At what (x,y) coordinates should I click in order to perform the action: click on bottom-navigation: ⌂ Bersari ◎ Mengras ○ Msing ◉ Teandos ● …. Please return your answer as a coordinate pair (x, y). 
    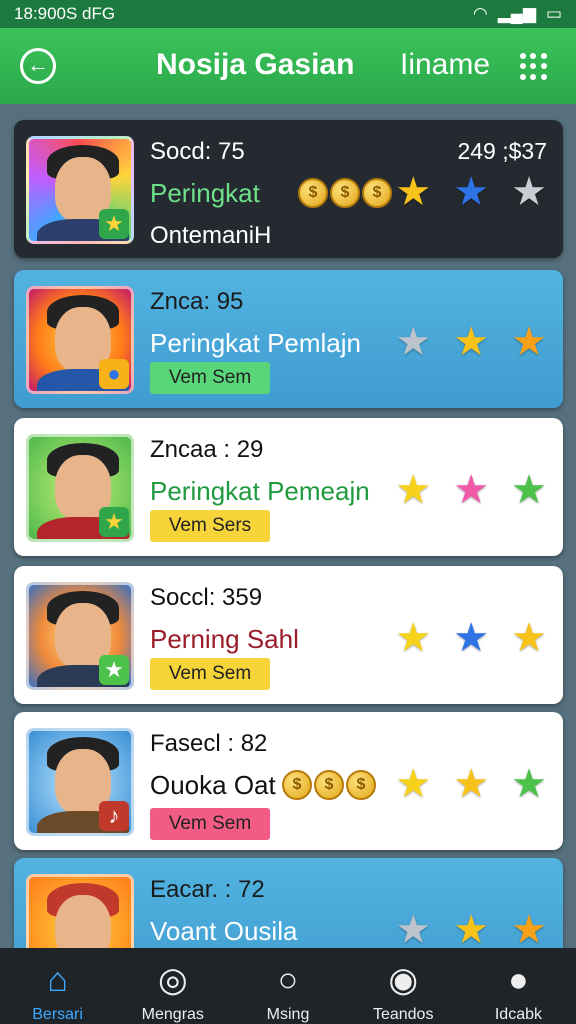
    Looking at the image, I should click on (288, 986).